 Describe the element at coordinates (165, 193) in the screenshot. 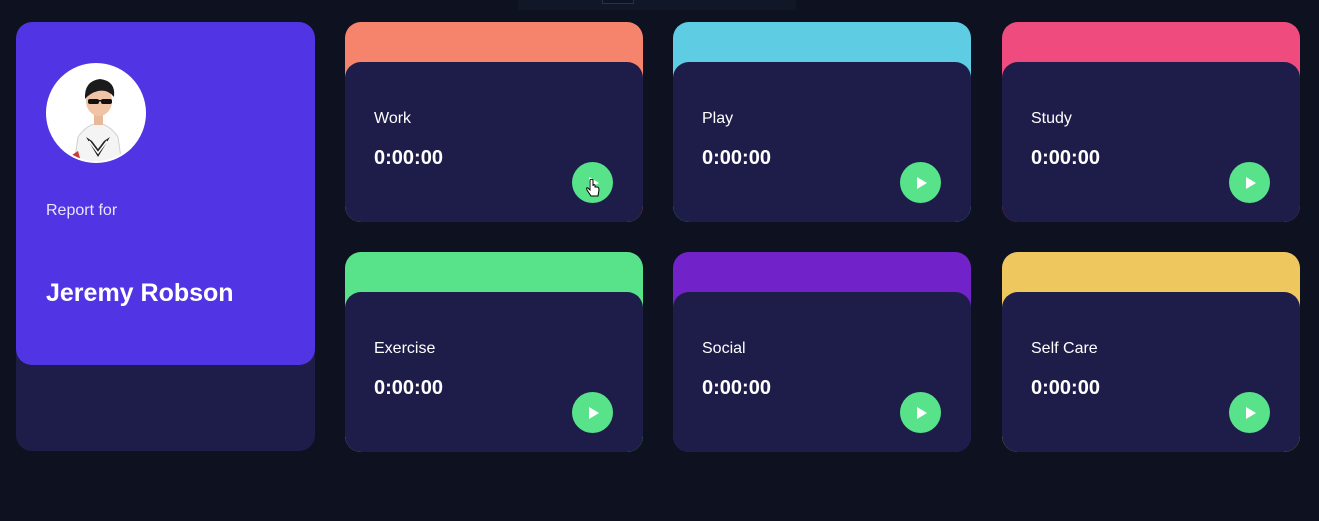

I see `profile-header: Report for Jeremy Robson` at that location.